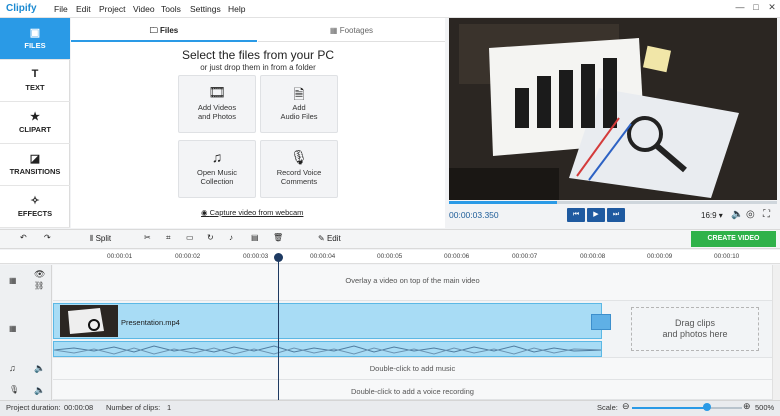 The height and width of the screenshot is (416, 780). What do you see at coordinates (351, 31) in the screenshot?
I see `tab-footages: ▦ Footages` at bounding box center [351, 31].